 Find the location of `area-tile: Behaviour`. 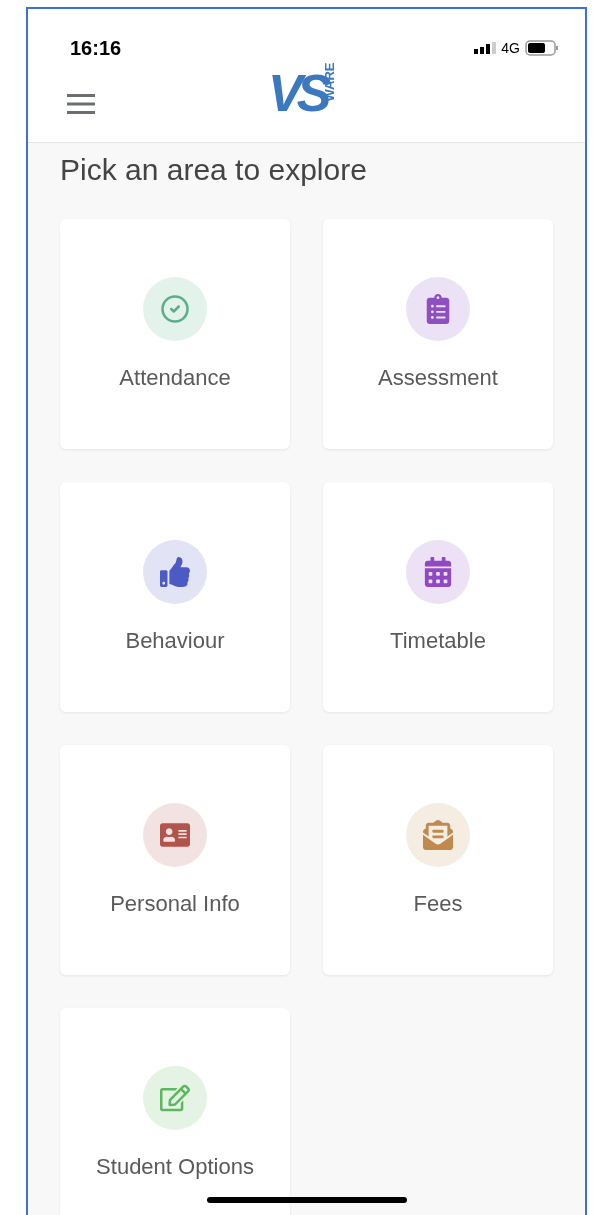

area-tile: Behaviour is located at coordinates (175, 596).